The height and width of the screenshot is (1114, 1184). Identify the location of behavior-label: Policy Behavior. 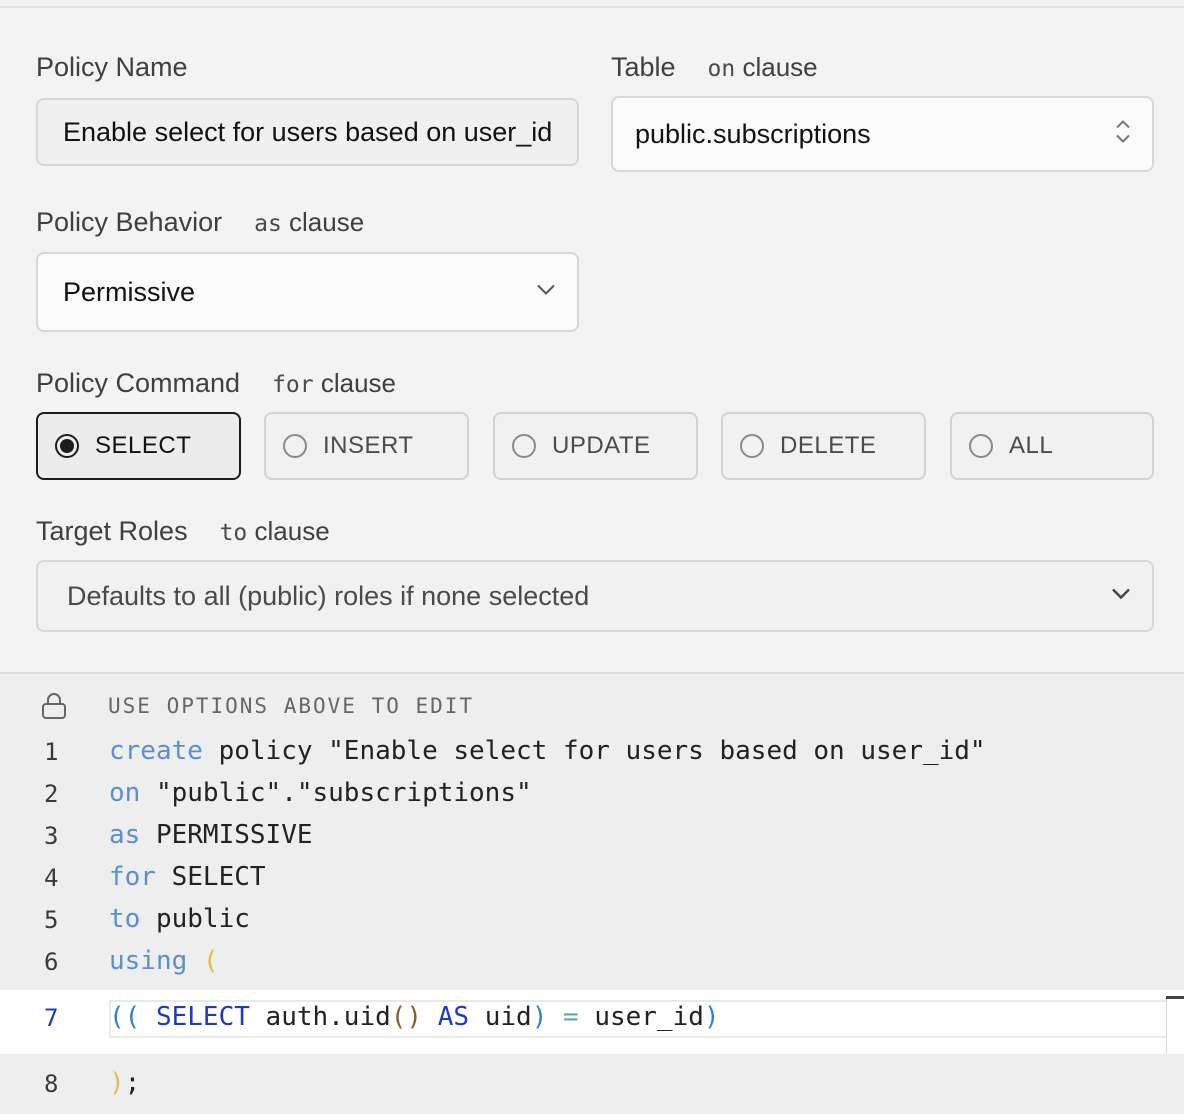
(129, 222).